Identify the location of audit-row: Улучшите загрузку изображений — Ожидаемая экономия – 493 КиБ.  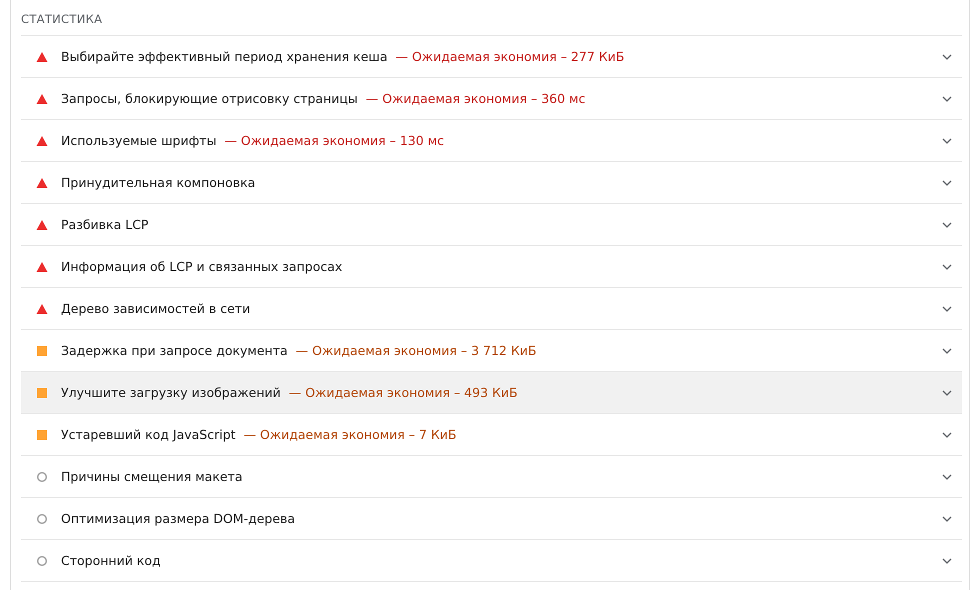
(491, 393).